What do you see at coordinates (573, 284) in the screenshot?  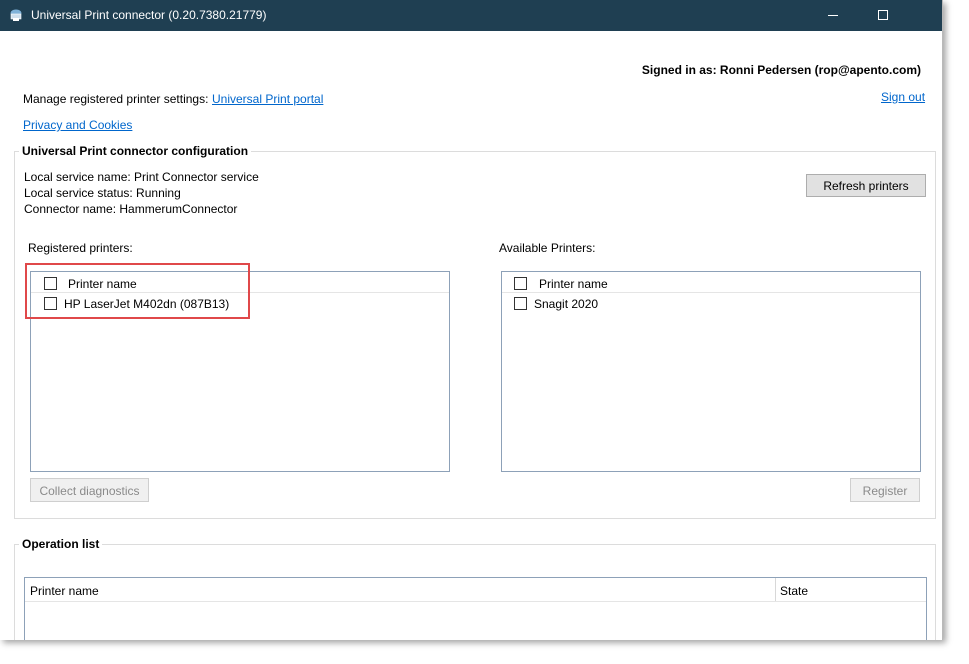 I see `available-printer-name-column: Printer name` at bounding box center [573, 284].